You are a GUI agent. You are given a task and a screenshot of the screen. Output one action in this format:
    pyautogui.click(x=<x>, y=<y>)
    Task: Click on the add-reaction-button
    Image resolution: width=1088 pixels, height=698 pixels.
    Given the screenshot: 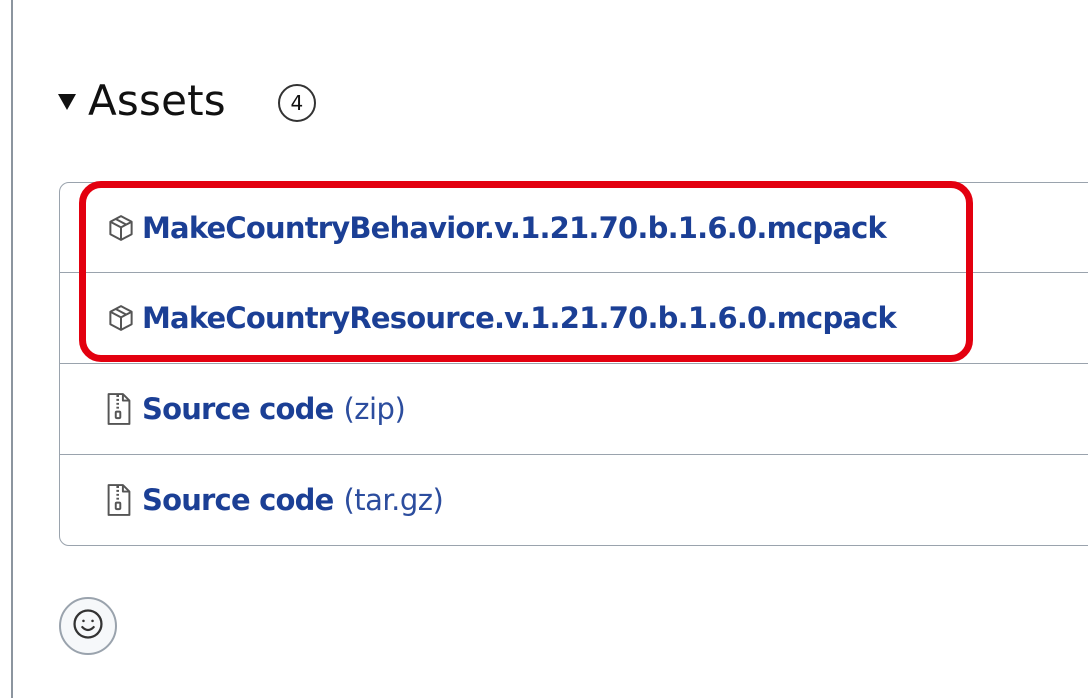 What is the action you would take?
    pyautogui.click(x=88, y=626)
    